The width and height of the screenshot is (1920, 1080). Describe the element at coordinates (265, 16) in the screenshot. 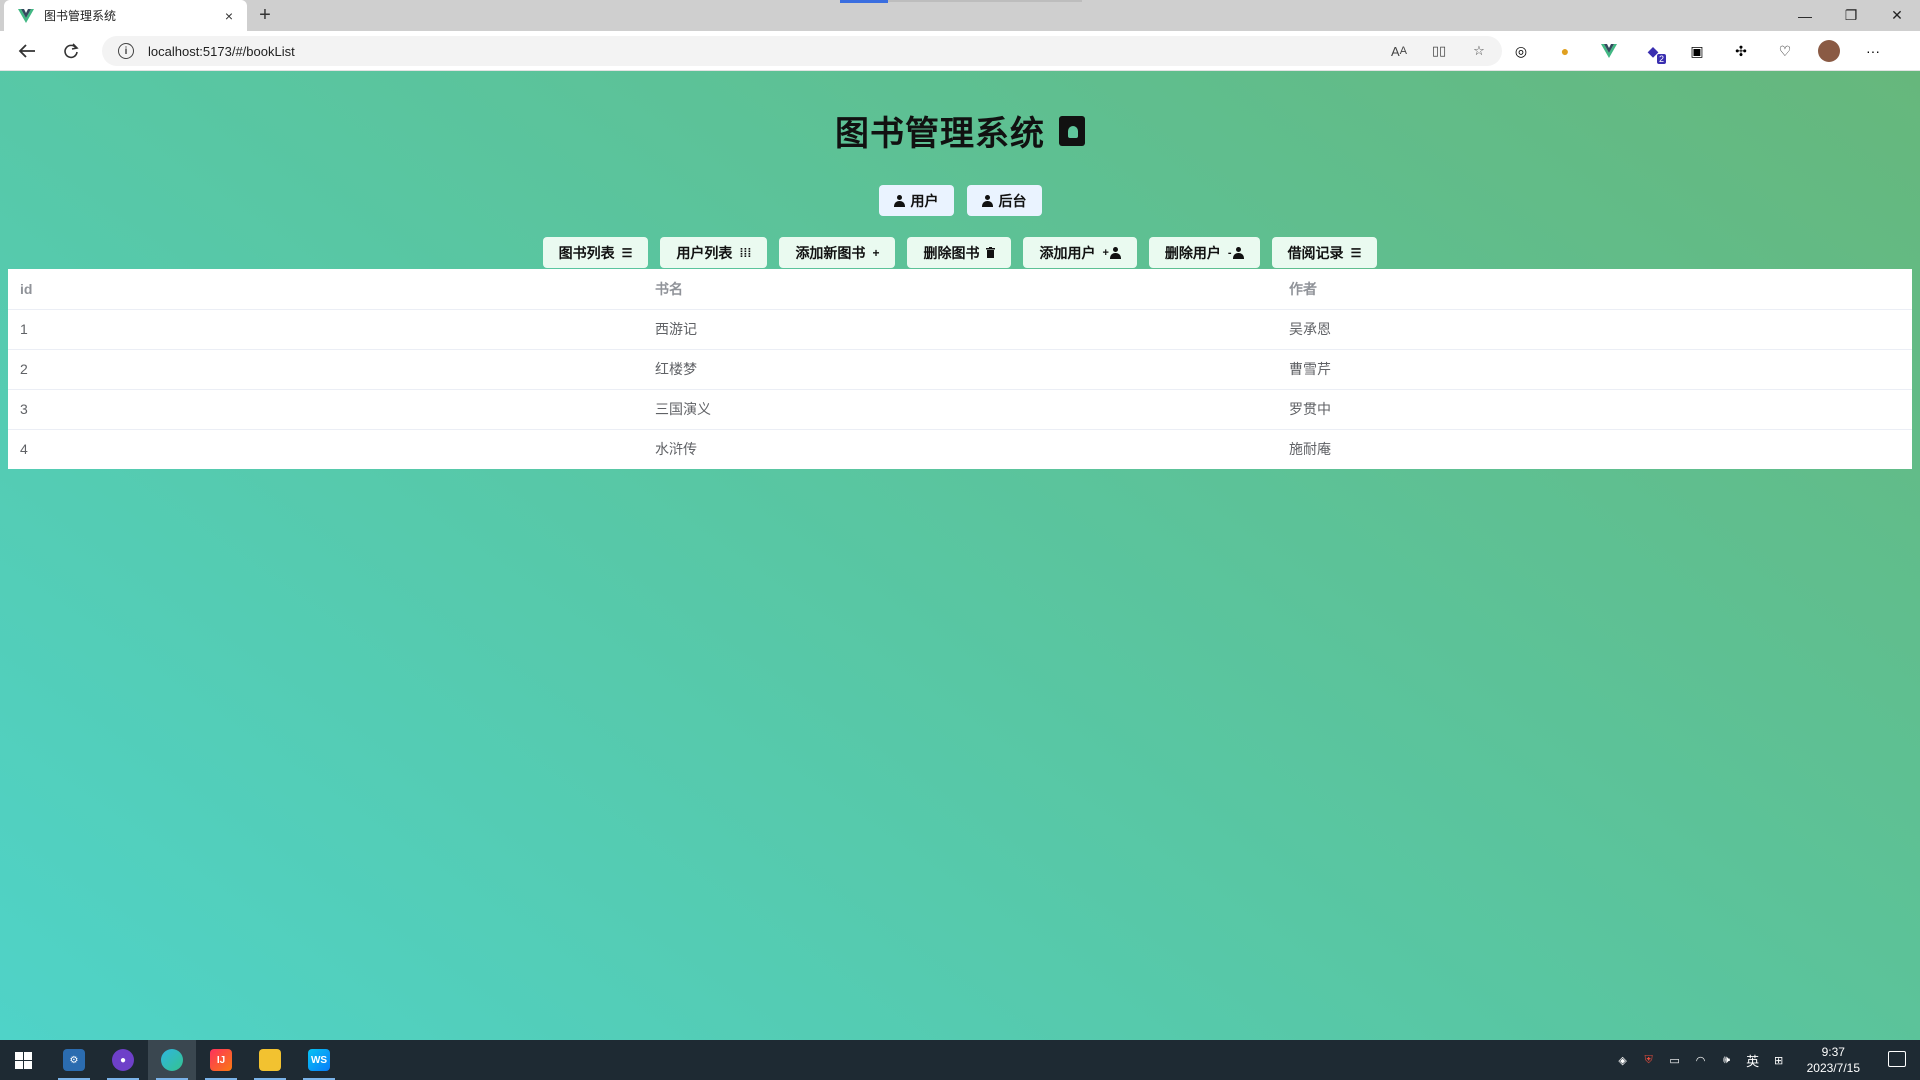

I see `new-tab-button: +` at that location.